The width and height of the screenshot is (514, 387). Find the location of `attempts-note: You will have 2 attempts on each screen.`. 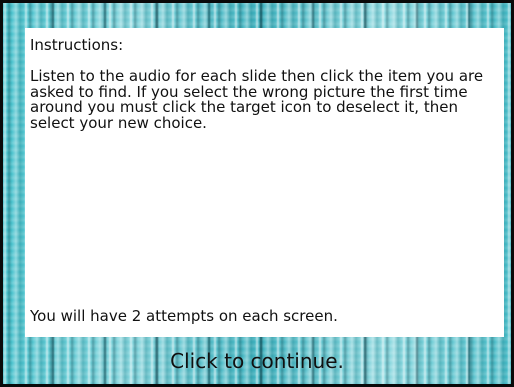

attempts-note: You will have 2 attempts on each screen. is located at coordinates (184, 316).